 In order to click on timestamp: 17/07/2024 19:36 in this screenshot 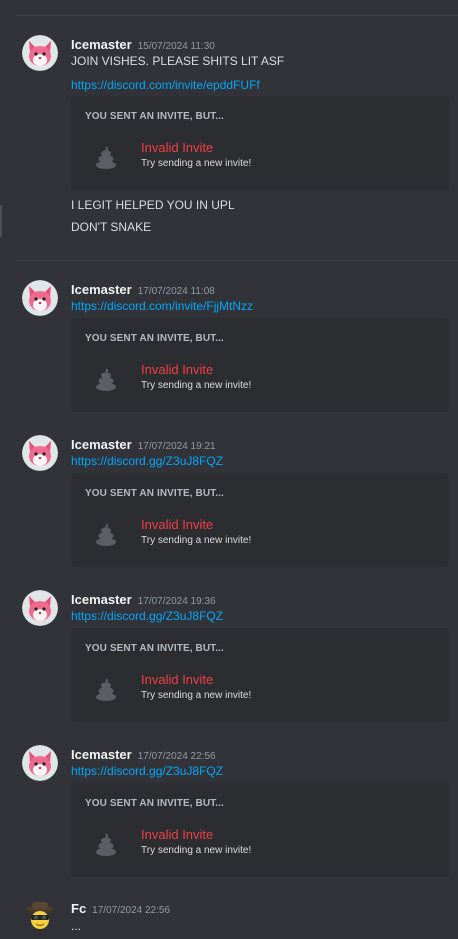, I will do `click(176, 601)`.